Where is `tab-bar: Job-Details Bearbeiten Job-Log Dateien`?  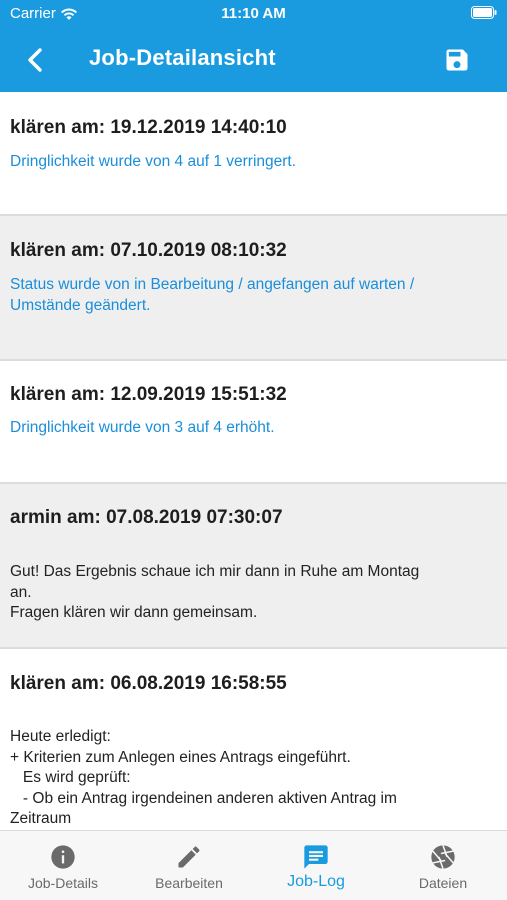
tab-bar: Job-Details Bearbeiten Job-Log Dateien is located at coordinates (253, 865).